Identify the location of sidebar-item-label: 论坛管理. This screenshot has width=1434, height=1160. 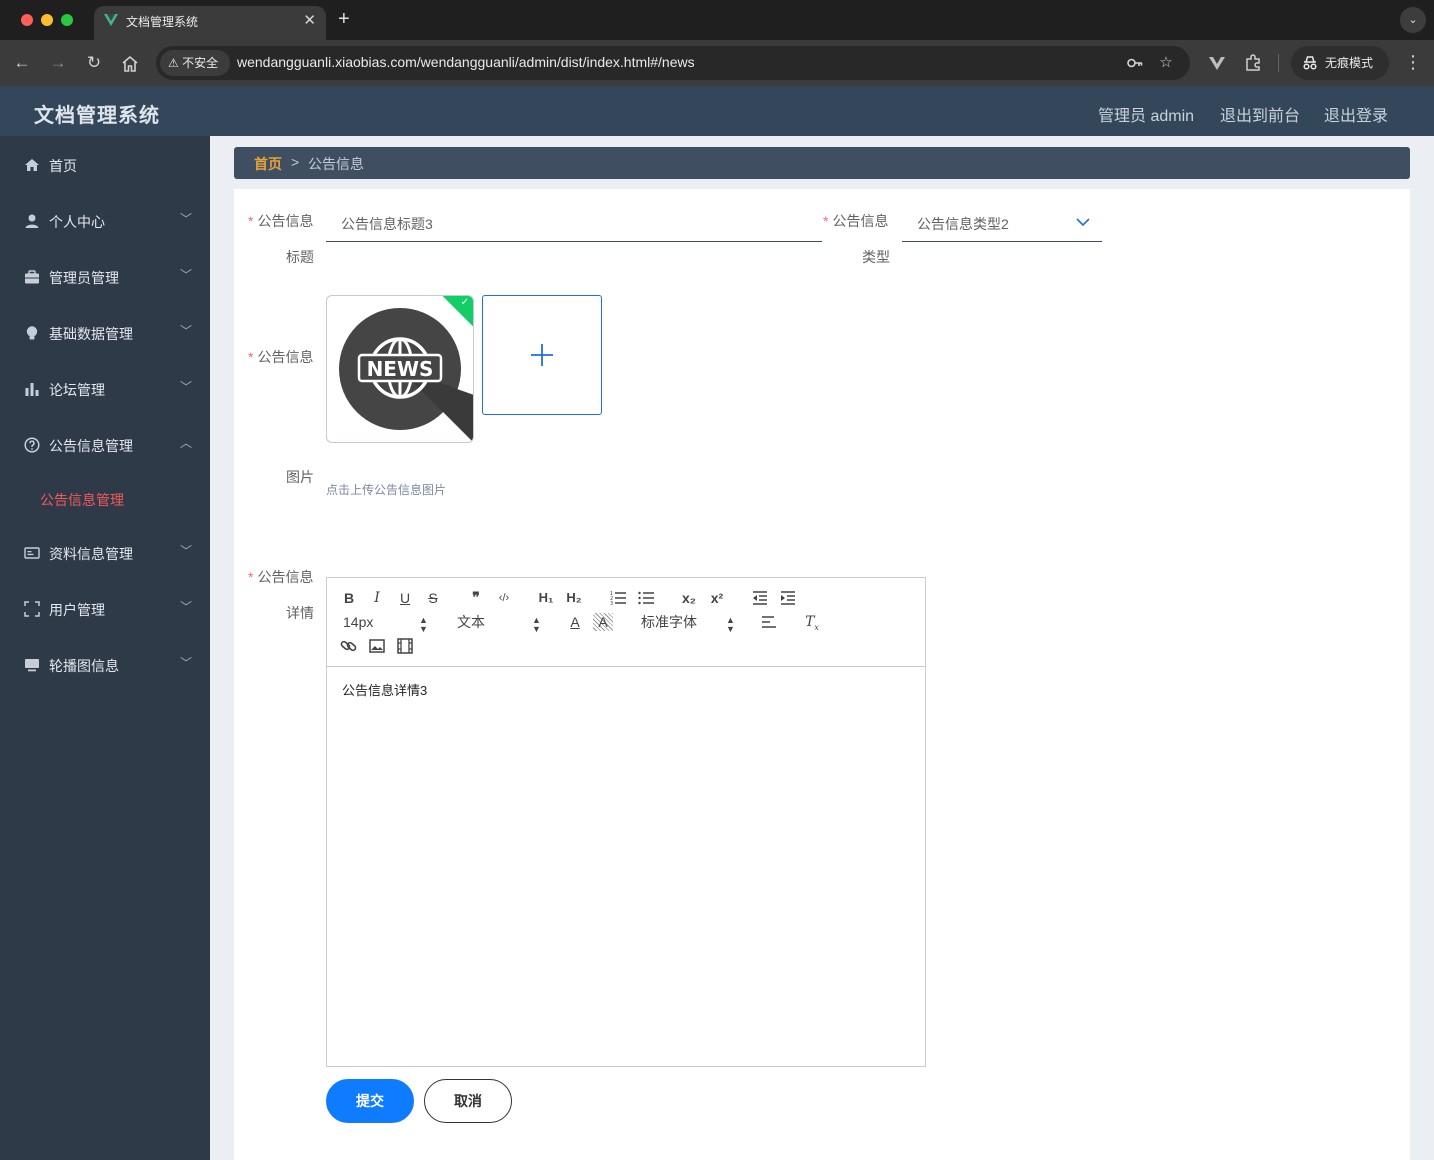
(77, 390).